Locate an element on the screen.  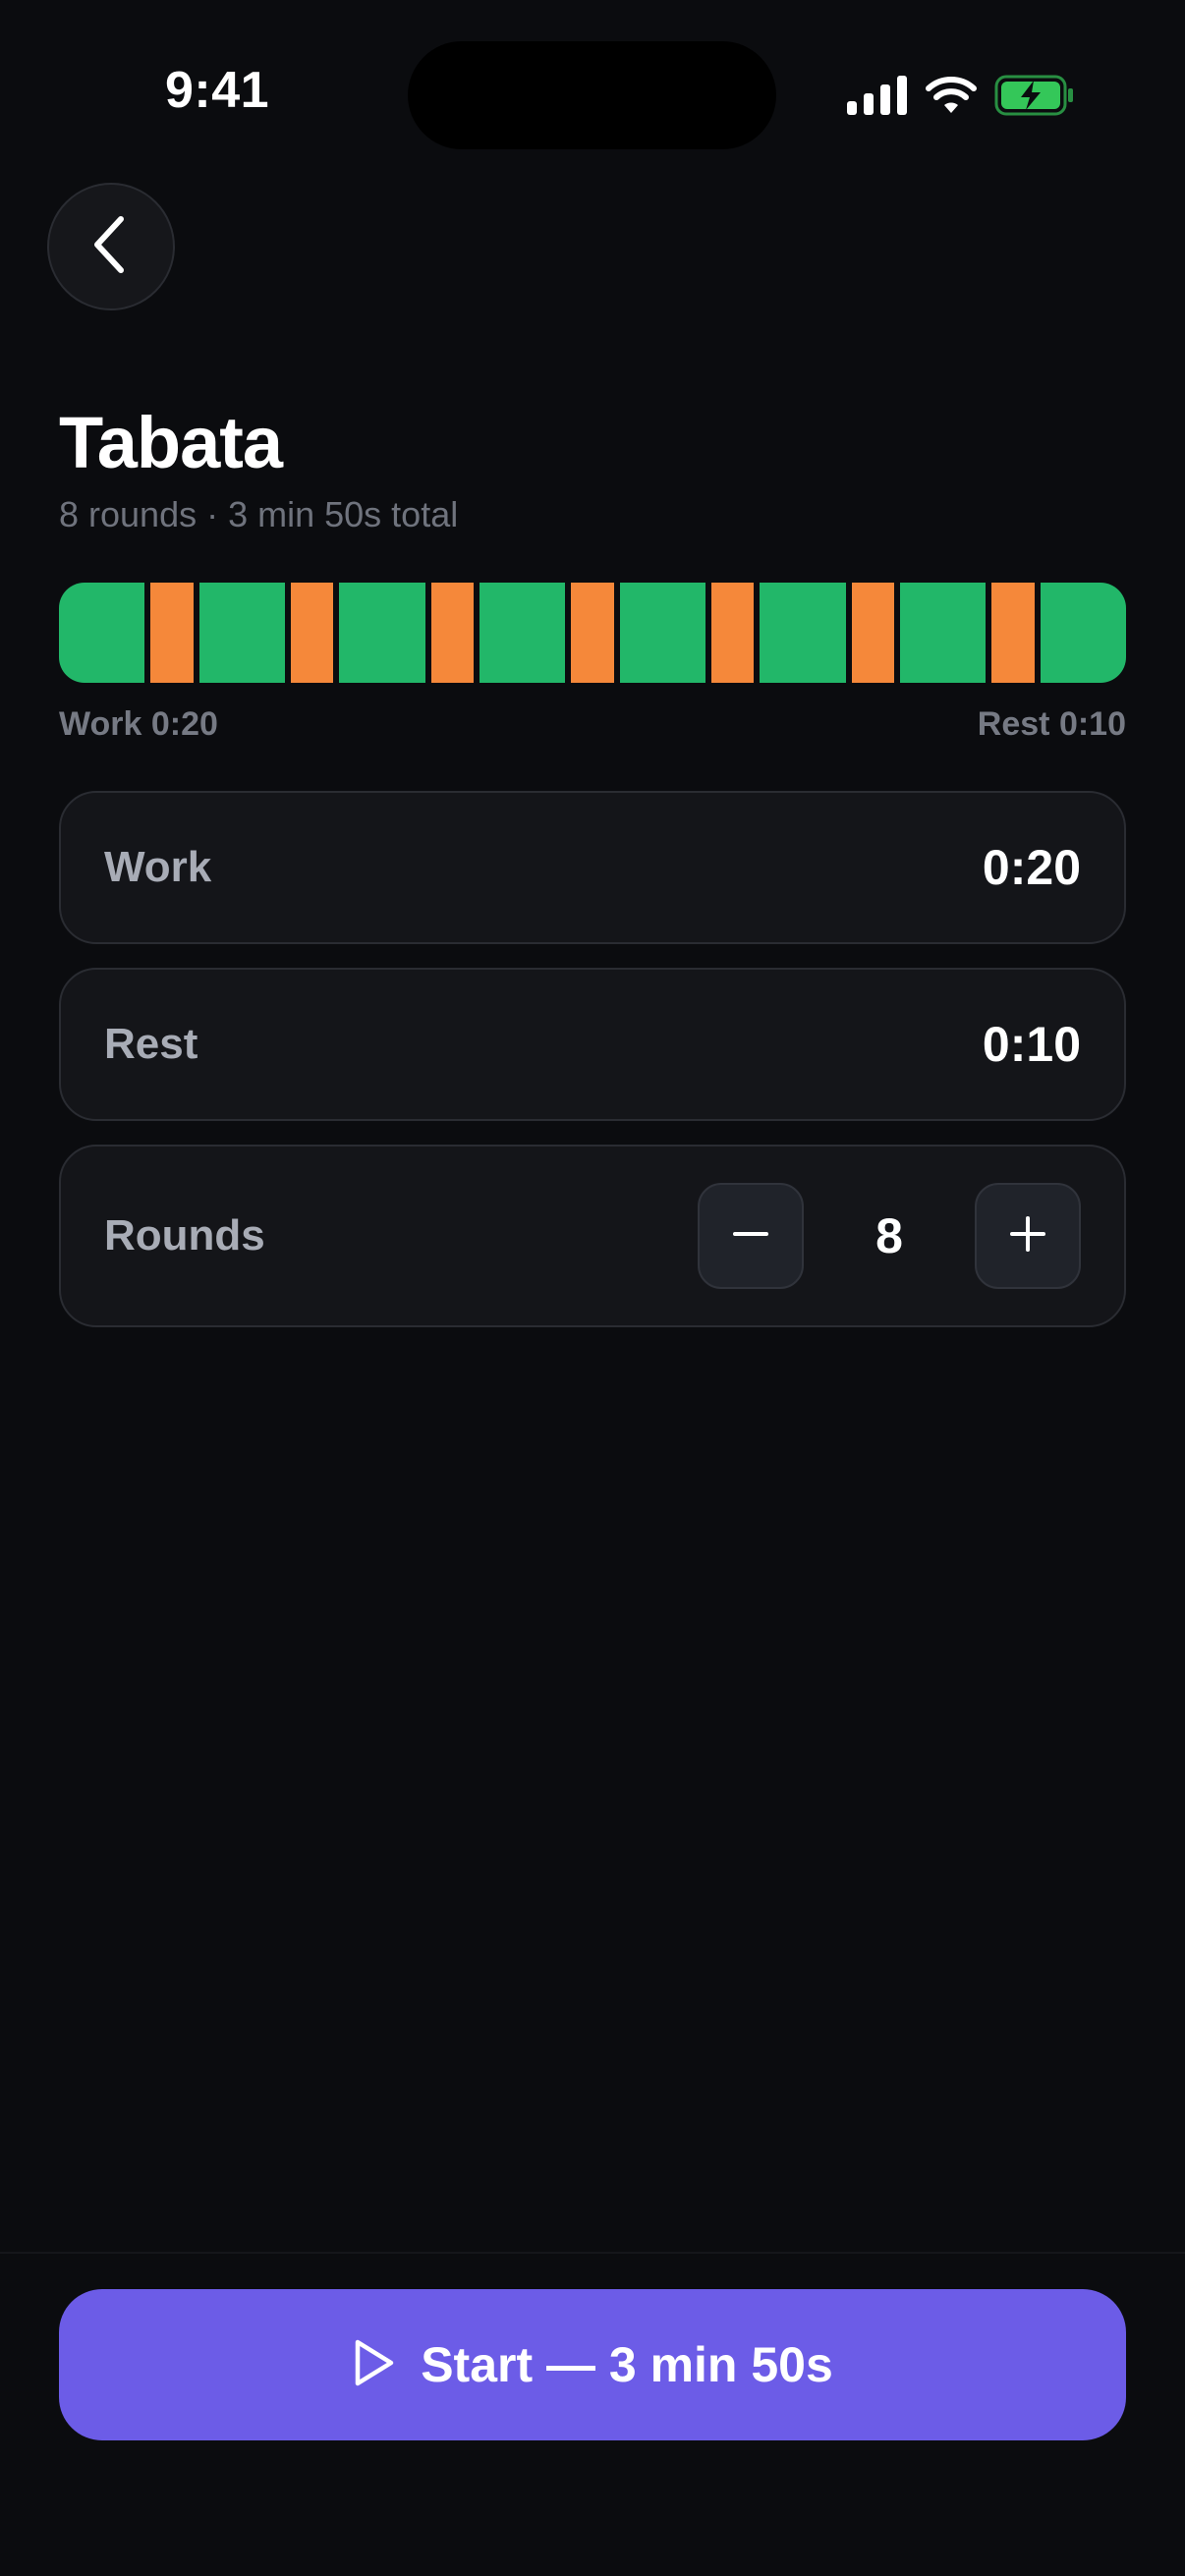
work-duration-label: Work 0:20 is located at coordinates (138, 724).